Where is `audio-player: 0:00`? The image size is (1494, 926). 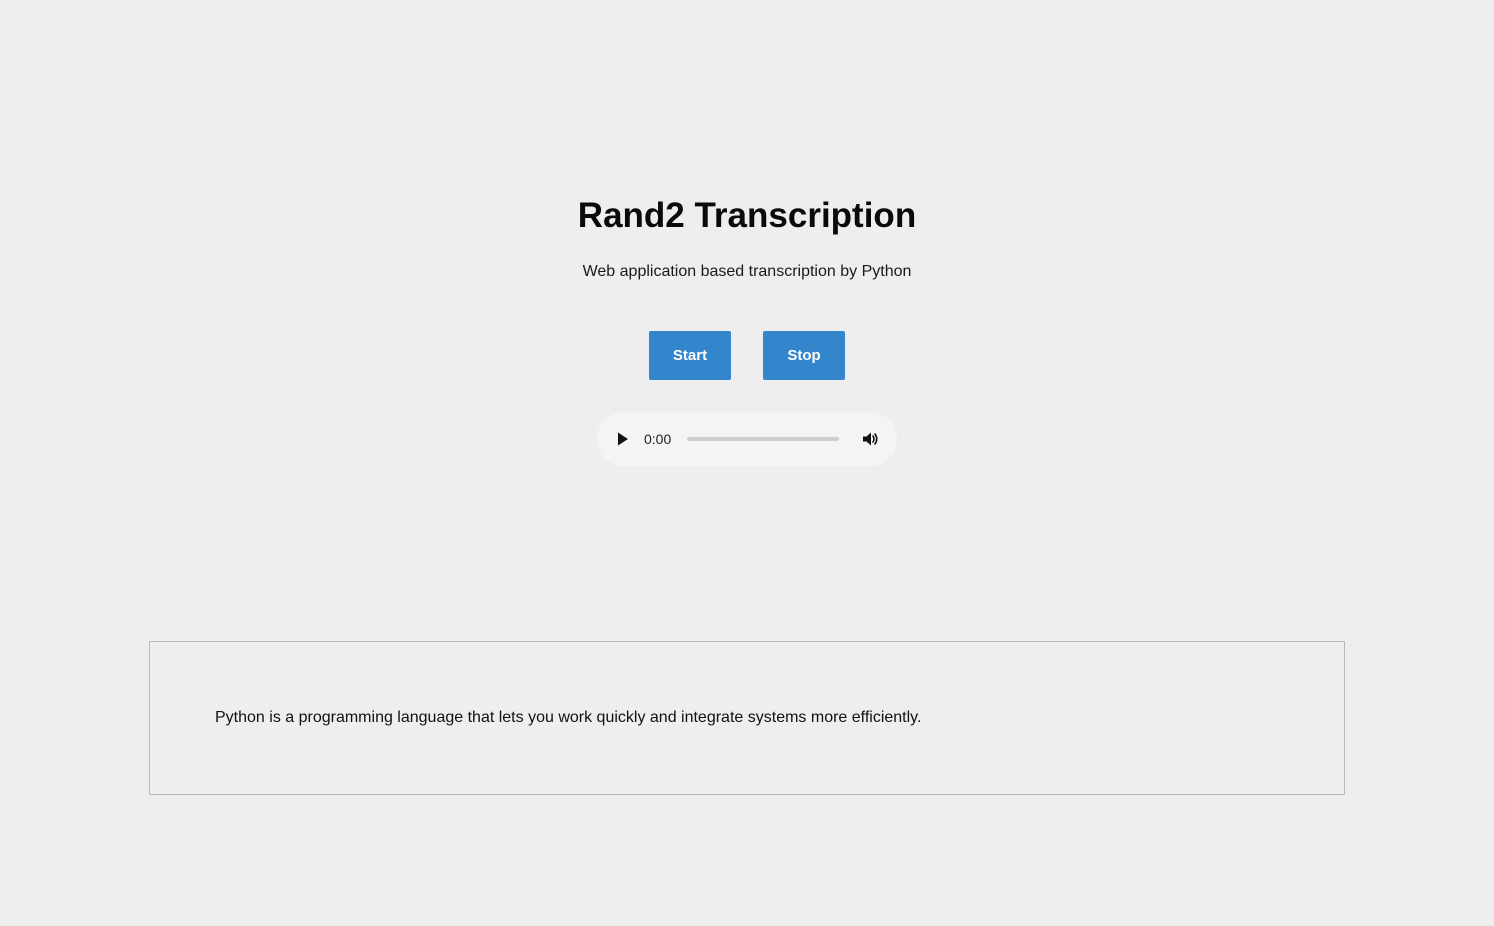 audio-player: 0:00 is located at coordinates (747, 439).